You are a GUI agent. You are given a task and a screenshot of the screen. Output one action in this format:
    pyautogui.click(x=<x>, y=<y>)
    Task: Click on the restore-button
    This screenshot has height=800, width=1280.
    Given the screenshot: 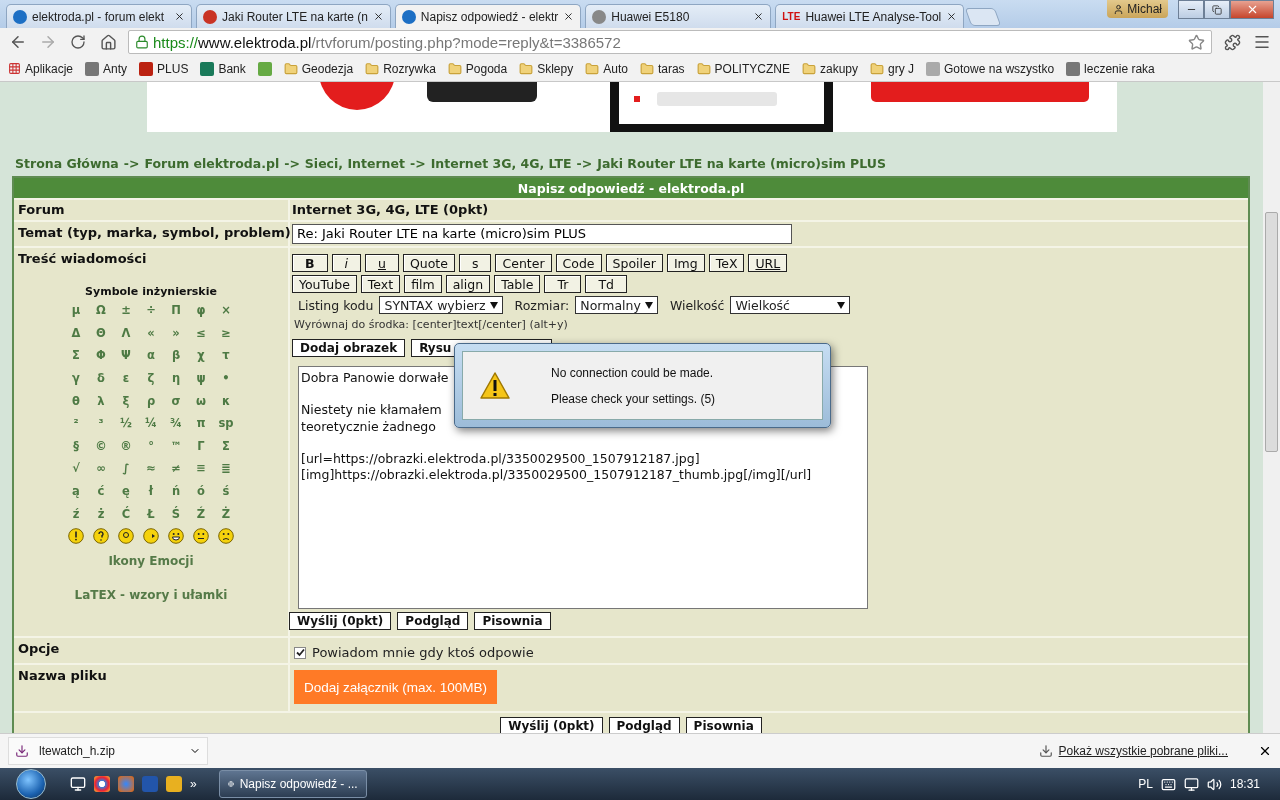 What is the action you would take?
    pyautogui.click(x=1217, y=9)
    